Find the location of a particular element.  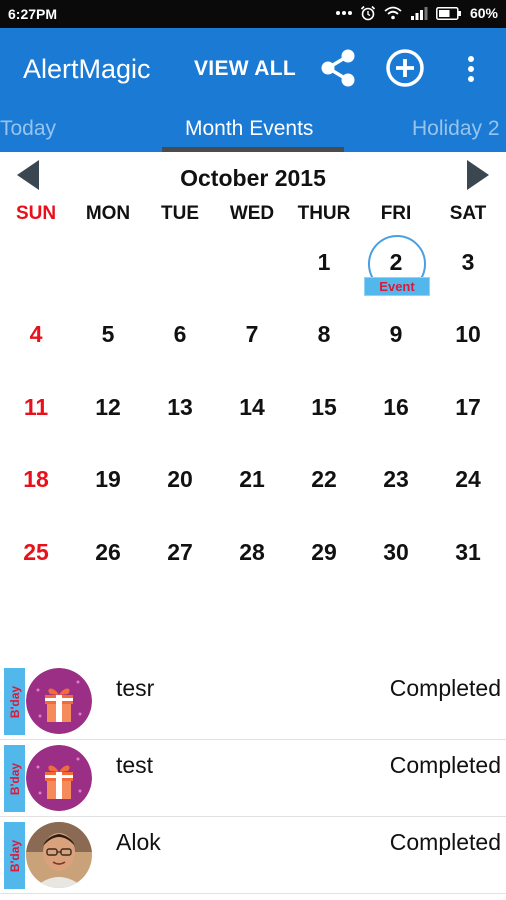

weekday-tue: TUE is located at coordinates (180, 213).